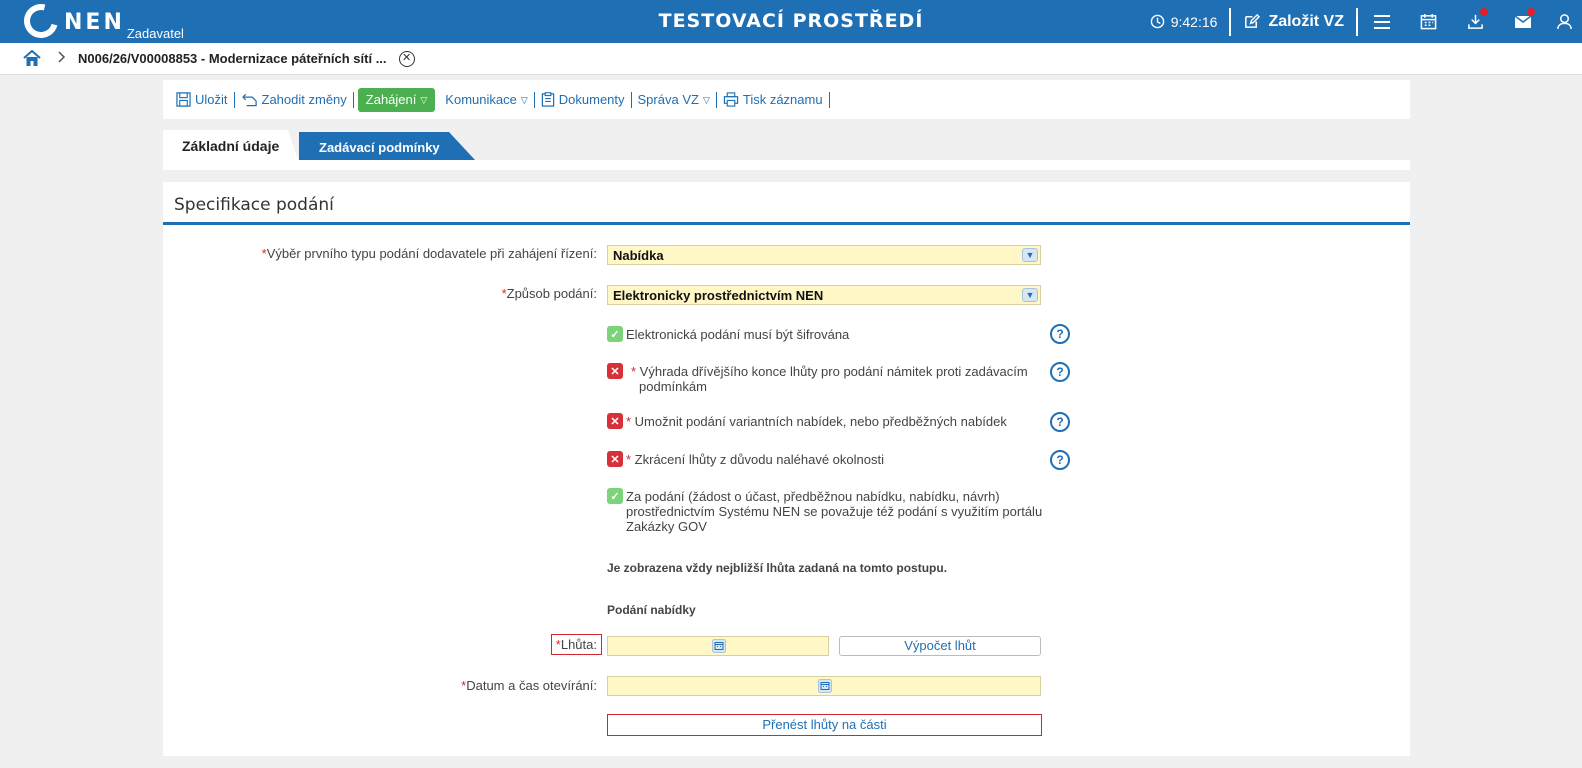 This screenshot has width=1582, height=768. I want to click on opening-datetime-input, so click(824, 686).